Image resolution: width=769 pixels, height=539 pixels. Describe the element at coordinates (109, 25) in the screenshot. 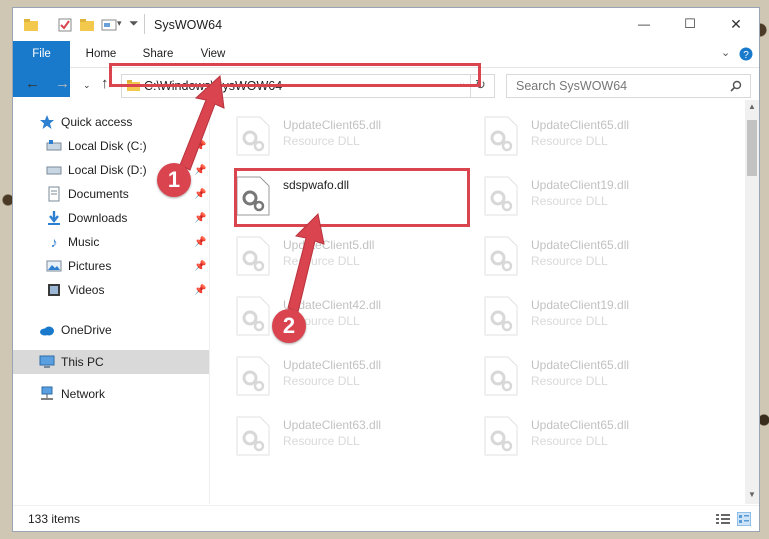

I see `rename-icon` at that location.